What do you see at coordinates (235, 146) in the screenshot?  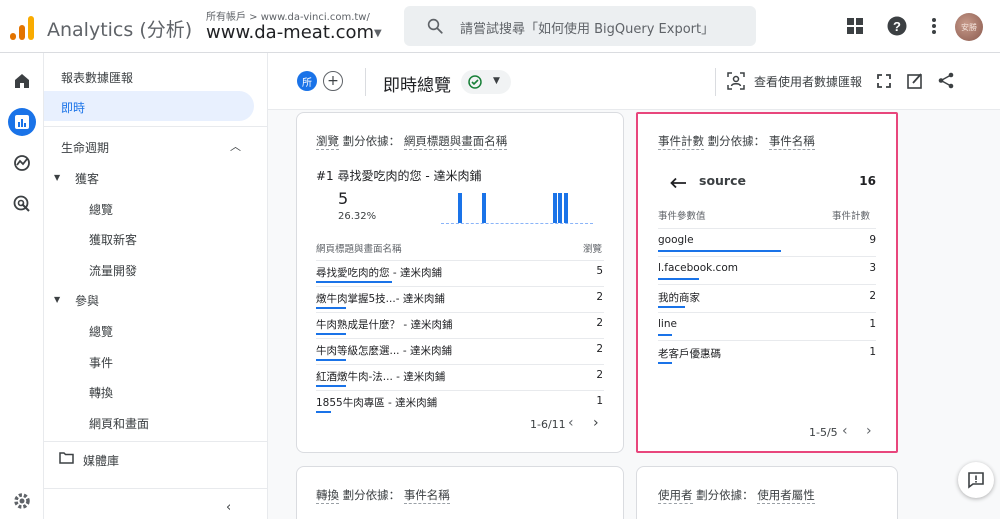 I see `chevron-up-icon: ︿` at bounding box center [235, 146].